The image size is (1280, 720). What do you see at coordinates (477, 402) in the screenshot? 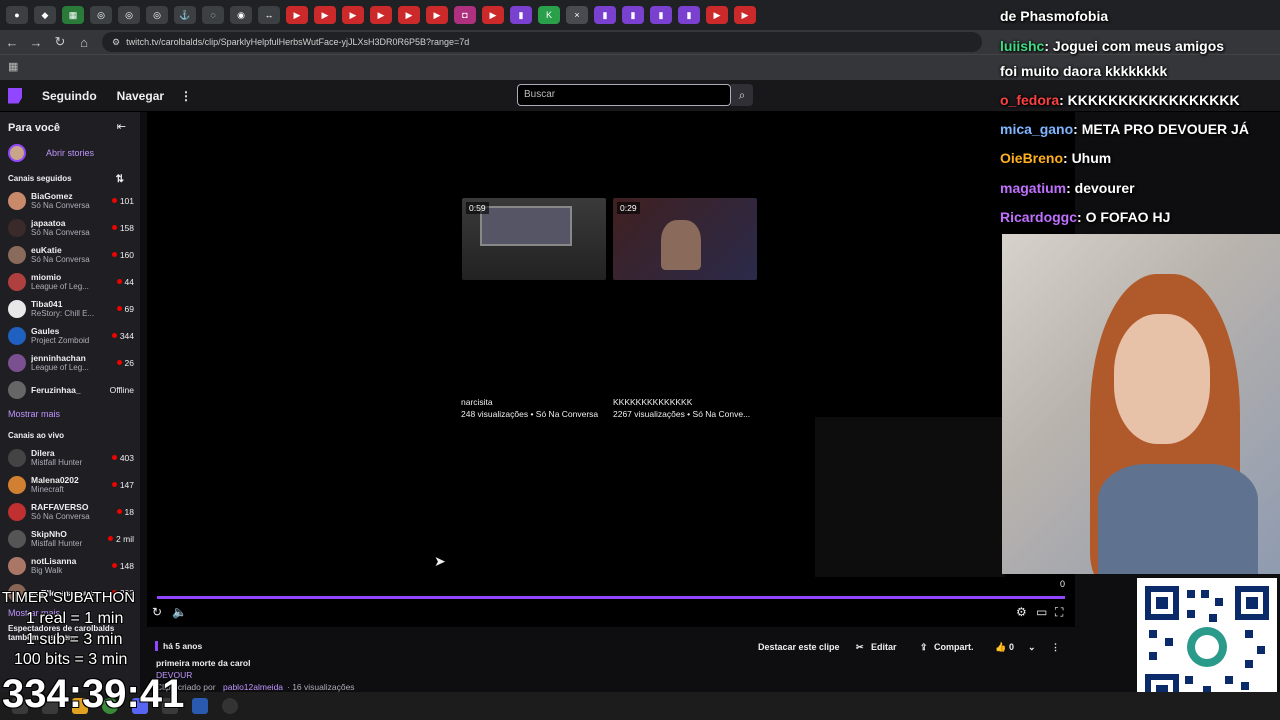
I see `related-clip-title: narcisita` at bounding box center [477, 402].